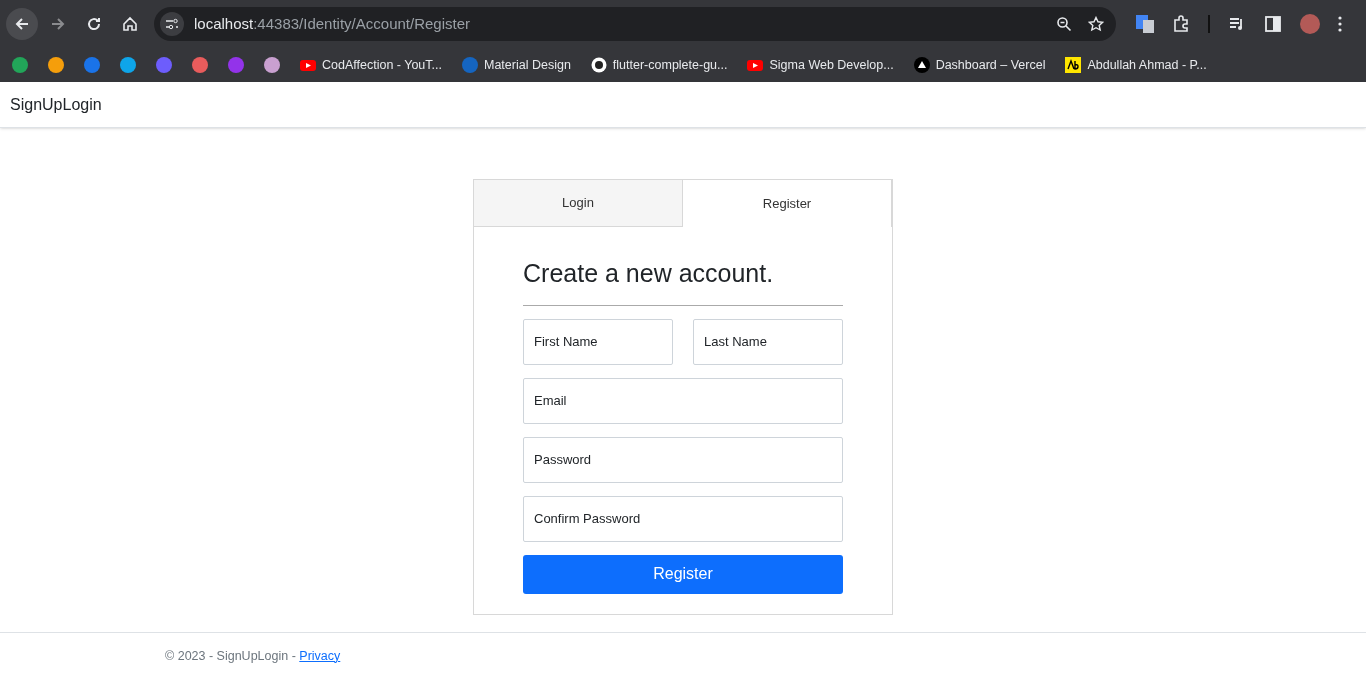 This screenshot has height=679, width=1366. What do you see at coordinates (1145, 24) in the screenshot?
I see `translate-icon` at bounding box center [1145, 24].